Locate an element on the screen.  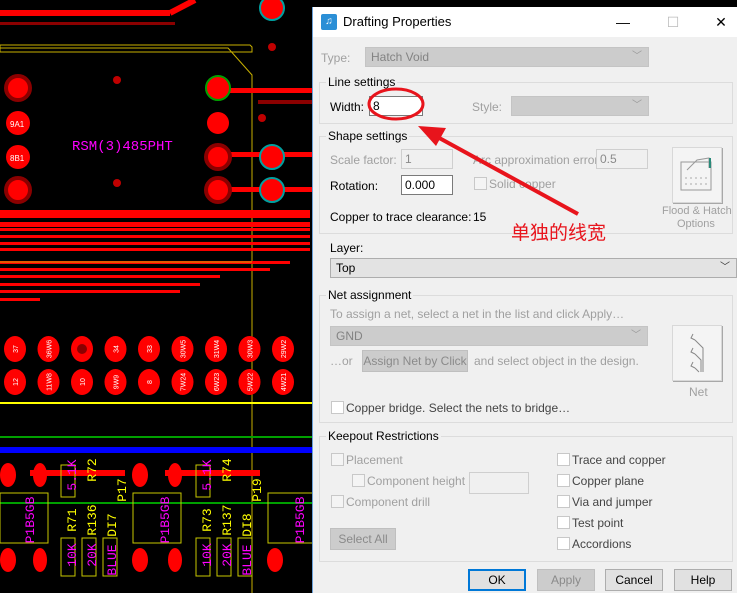
annotation-arrow is located at coordinates (505, 174).